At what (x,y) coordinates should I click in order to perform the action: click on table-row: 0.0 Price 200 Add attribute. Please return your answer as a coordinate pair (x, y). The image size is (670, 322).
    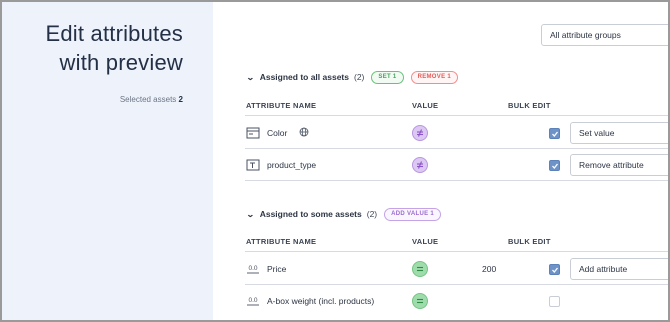
    Looking at the image, I should click on (456, 269).